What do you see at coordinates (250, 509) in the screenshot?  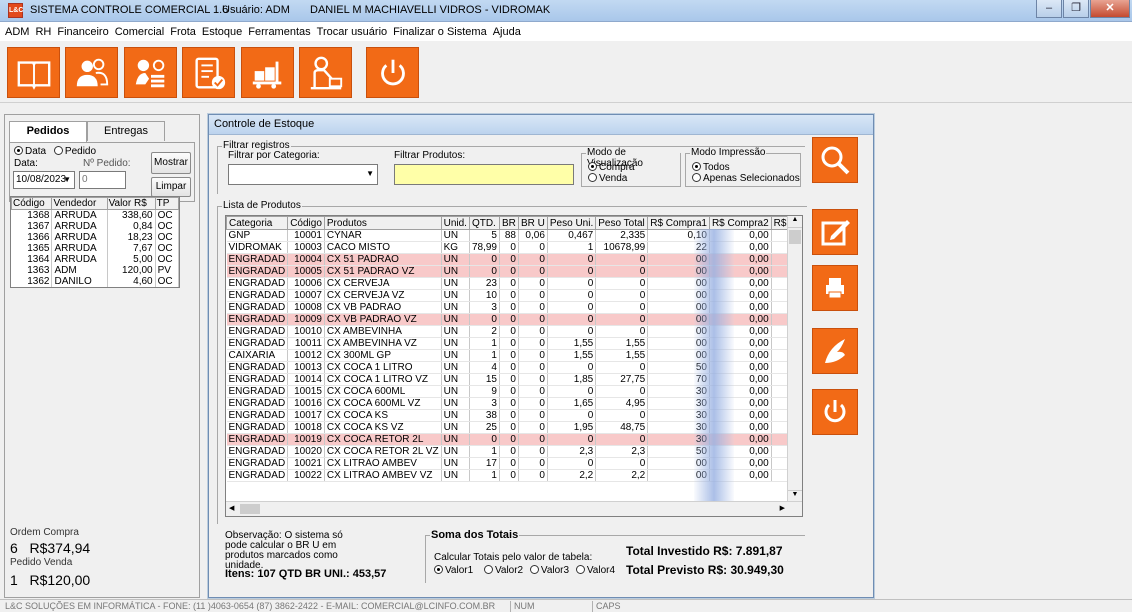 I see `hscroll-thumb` at bounding box center [250, 509].